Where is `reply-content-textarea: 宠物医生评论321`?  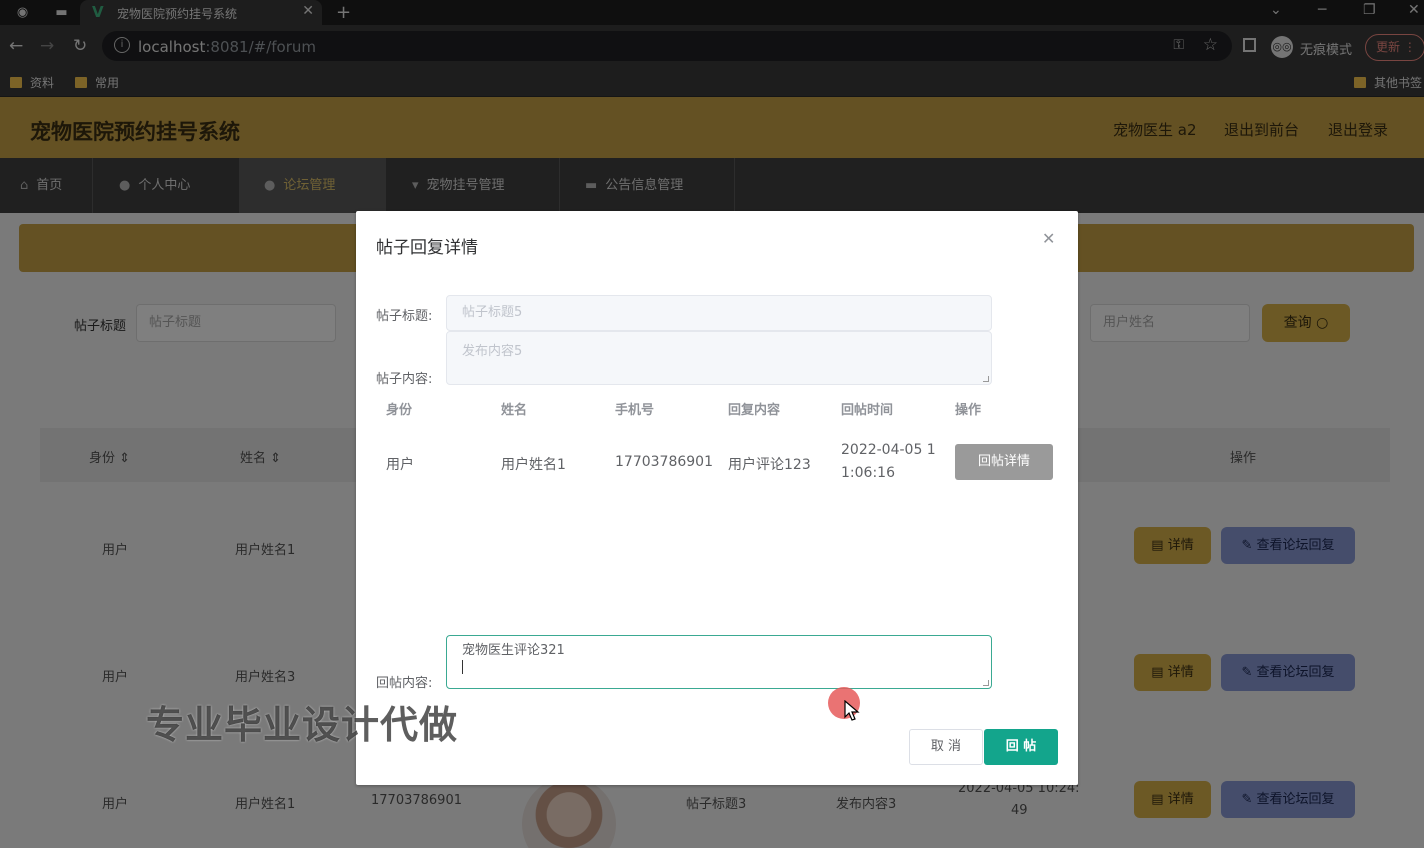 reply-content-textarea: 宠物医生评论321 is located at coordinates (719, 662).